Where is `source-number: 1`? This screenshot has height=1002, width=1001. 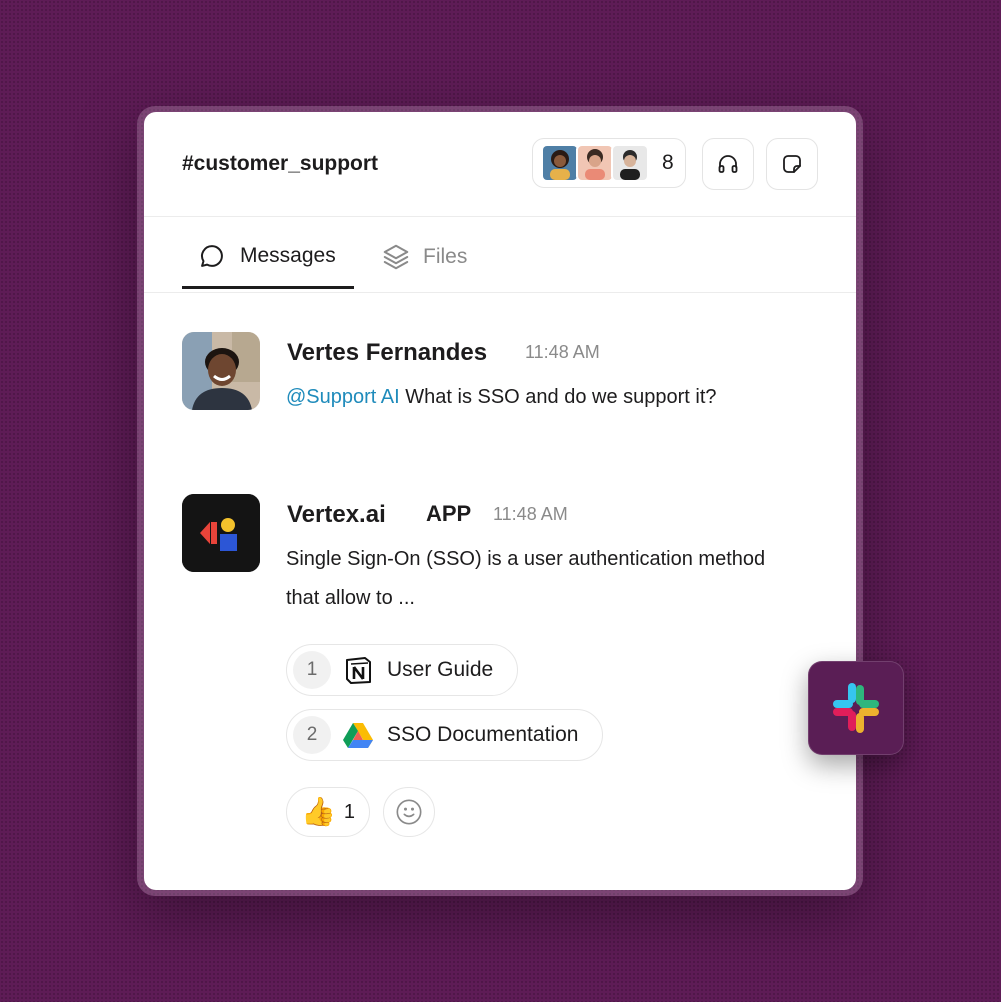
source-number: 1 is located at coordinates (312, 670).